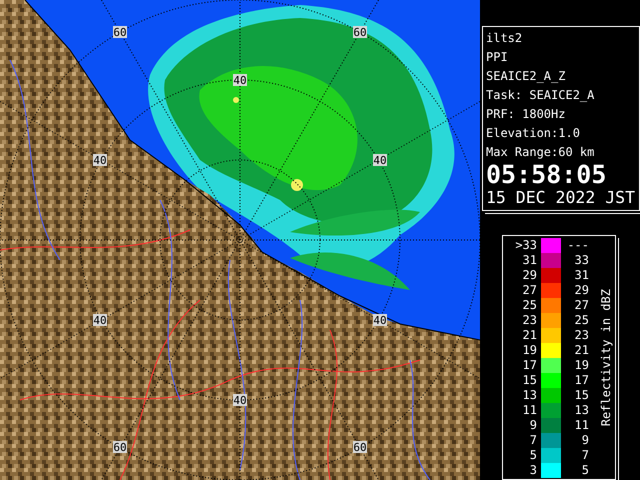  I want to click on legend-label: 3, so click(532, 470).